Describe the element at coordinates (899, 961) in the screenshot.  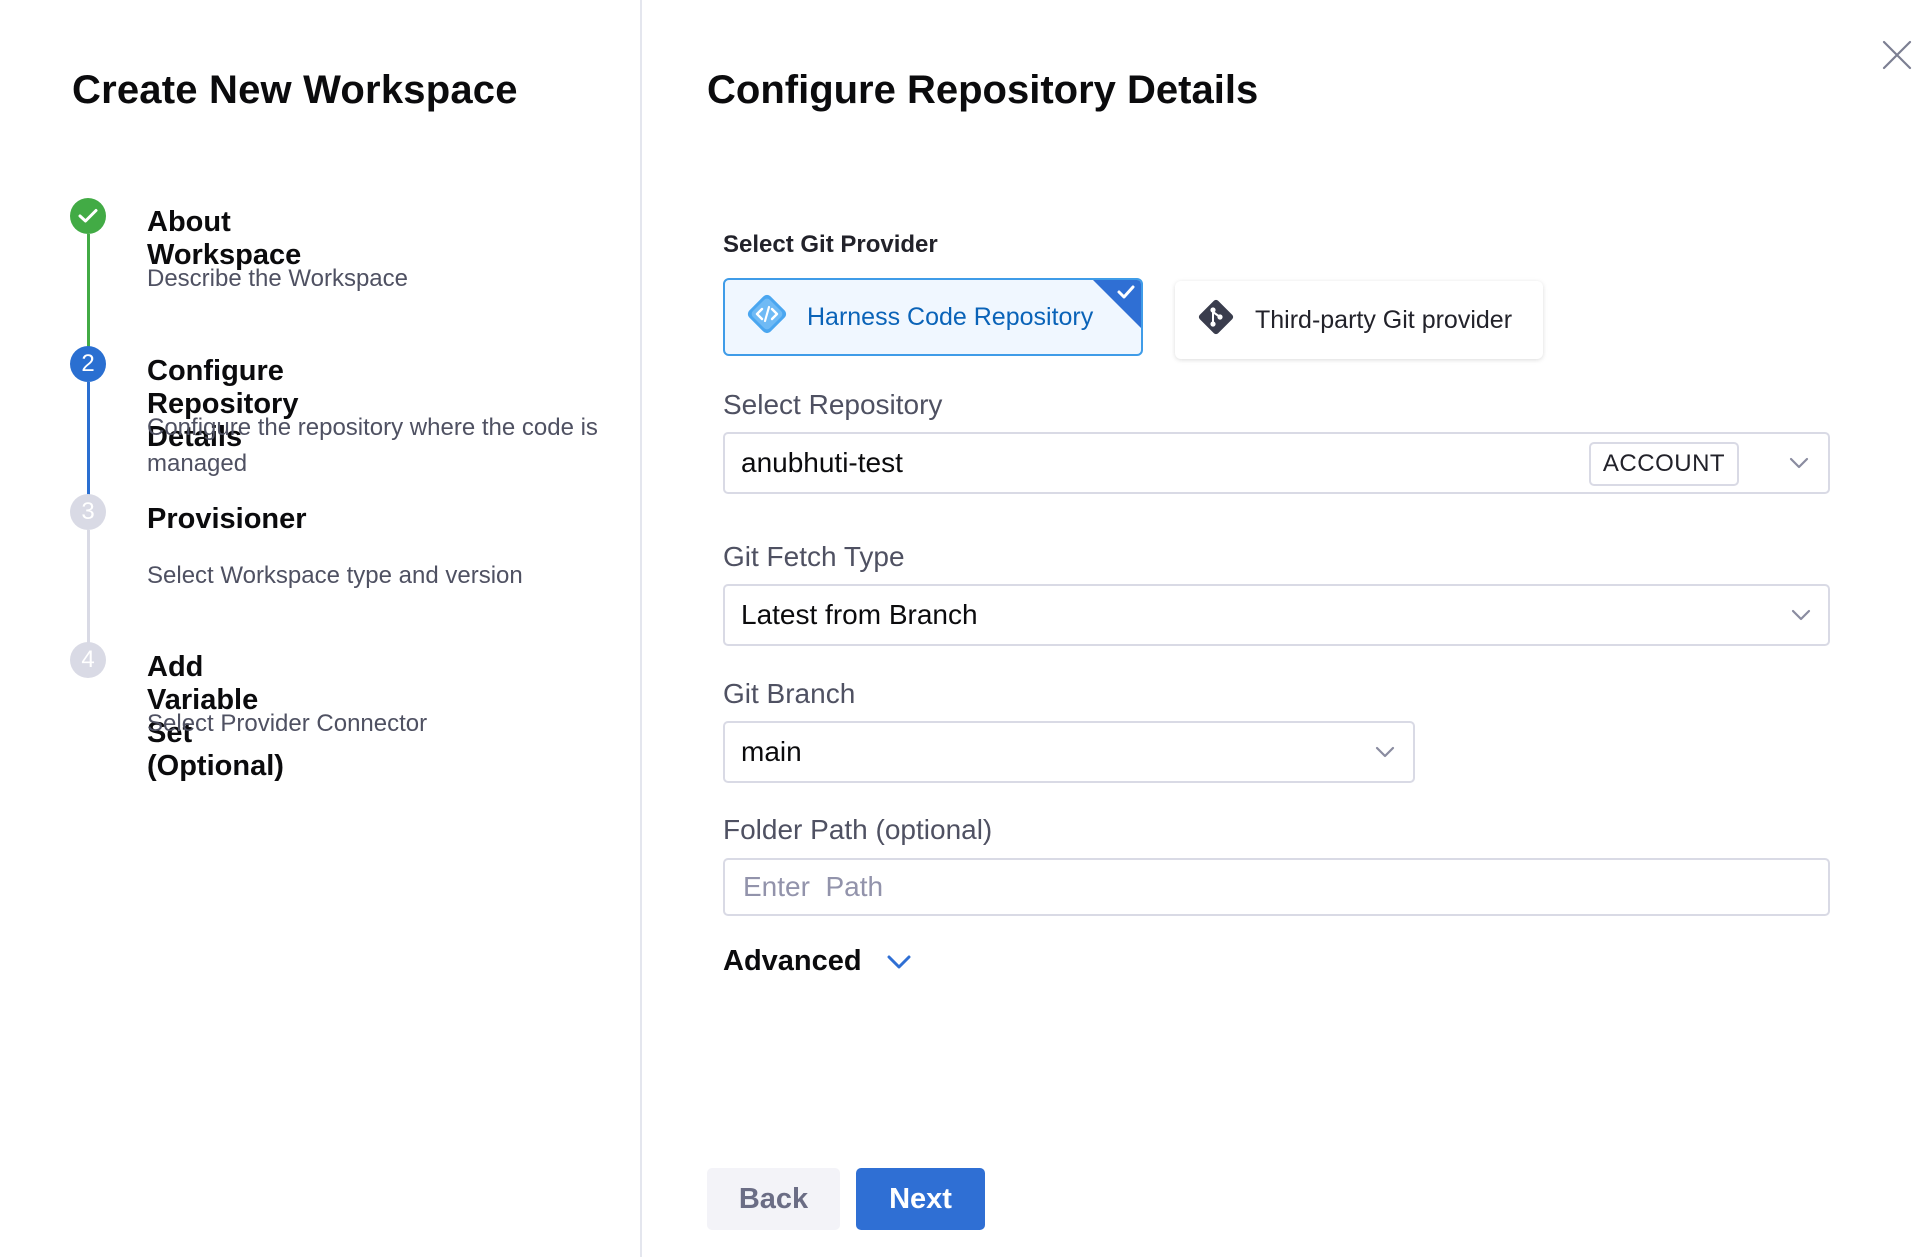
I see `advanced-chevron-down-icon` at that location.